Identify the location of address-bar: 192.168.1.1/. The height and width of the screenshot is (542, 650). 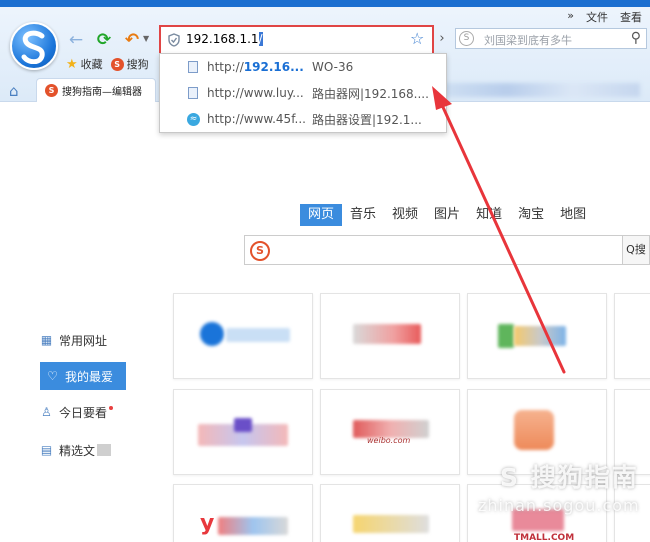
(296, 40).